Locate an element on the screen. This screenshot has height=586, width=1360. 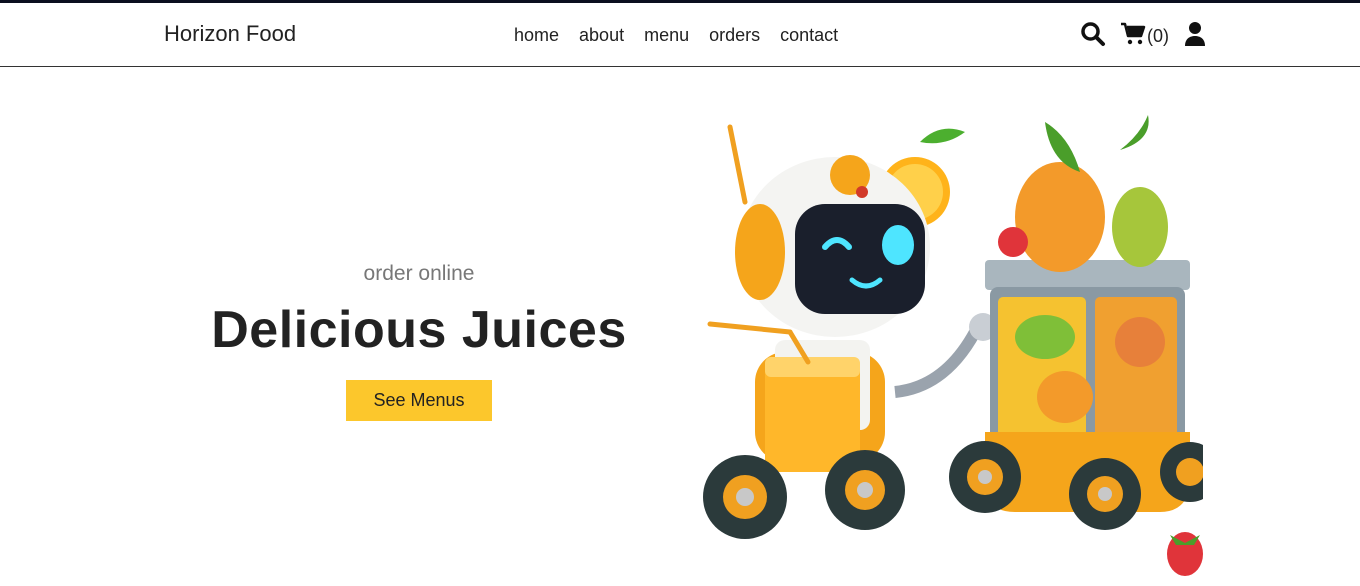
cart-icon is located at coordinates (1133, 36).